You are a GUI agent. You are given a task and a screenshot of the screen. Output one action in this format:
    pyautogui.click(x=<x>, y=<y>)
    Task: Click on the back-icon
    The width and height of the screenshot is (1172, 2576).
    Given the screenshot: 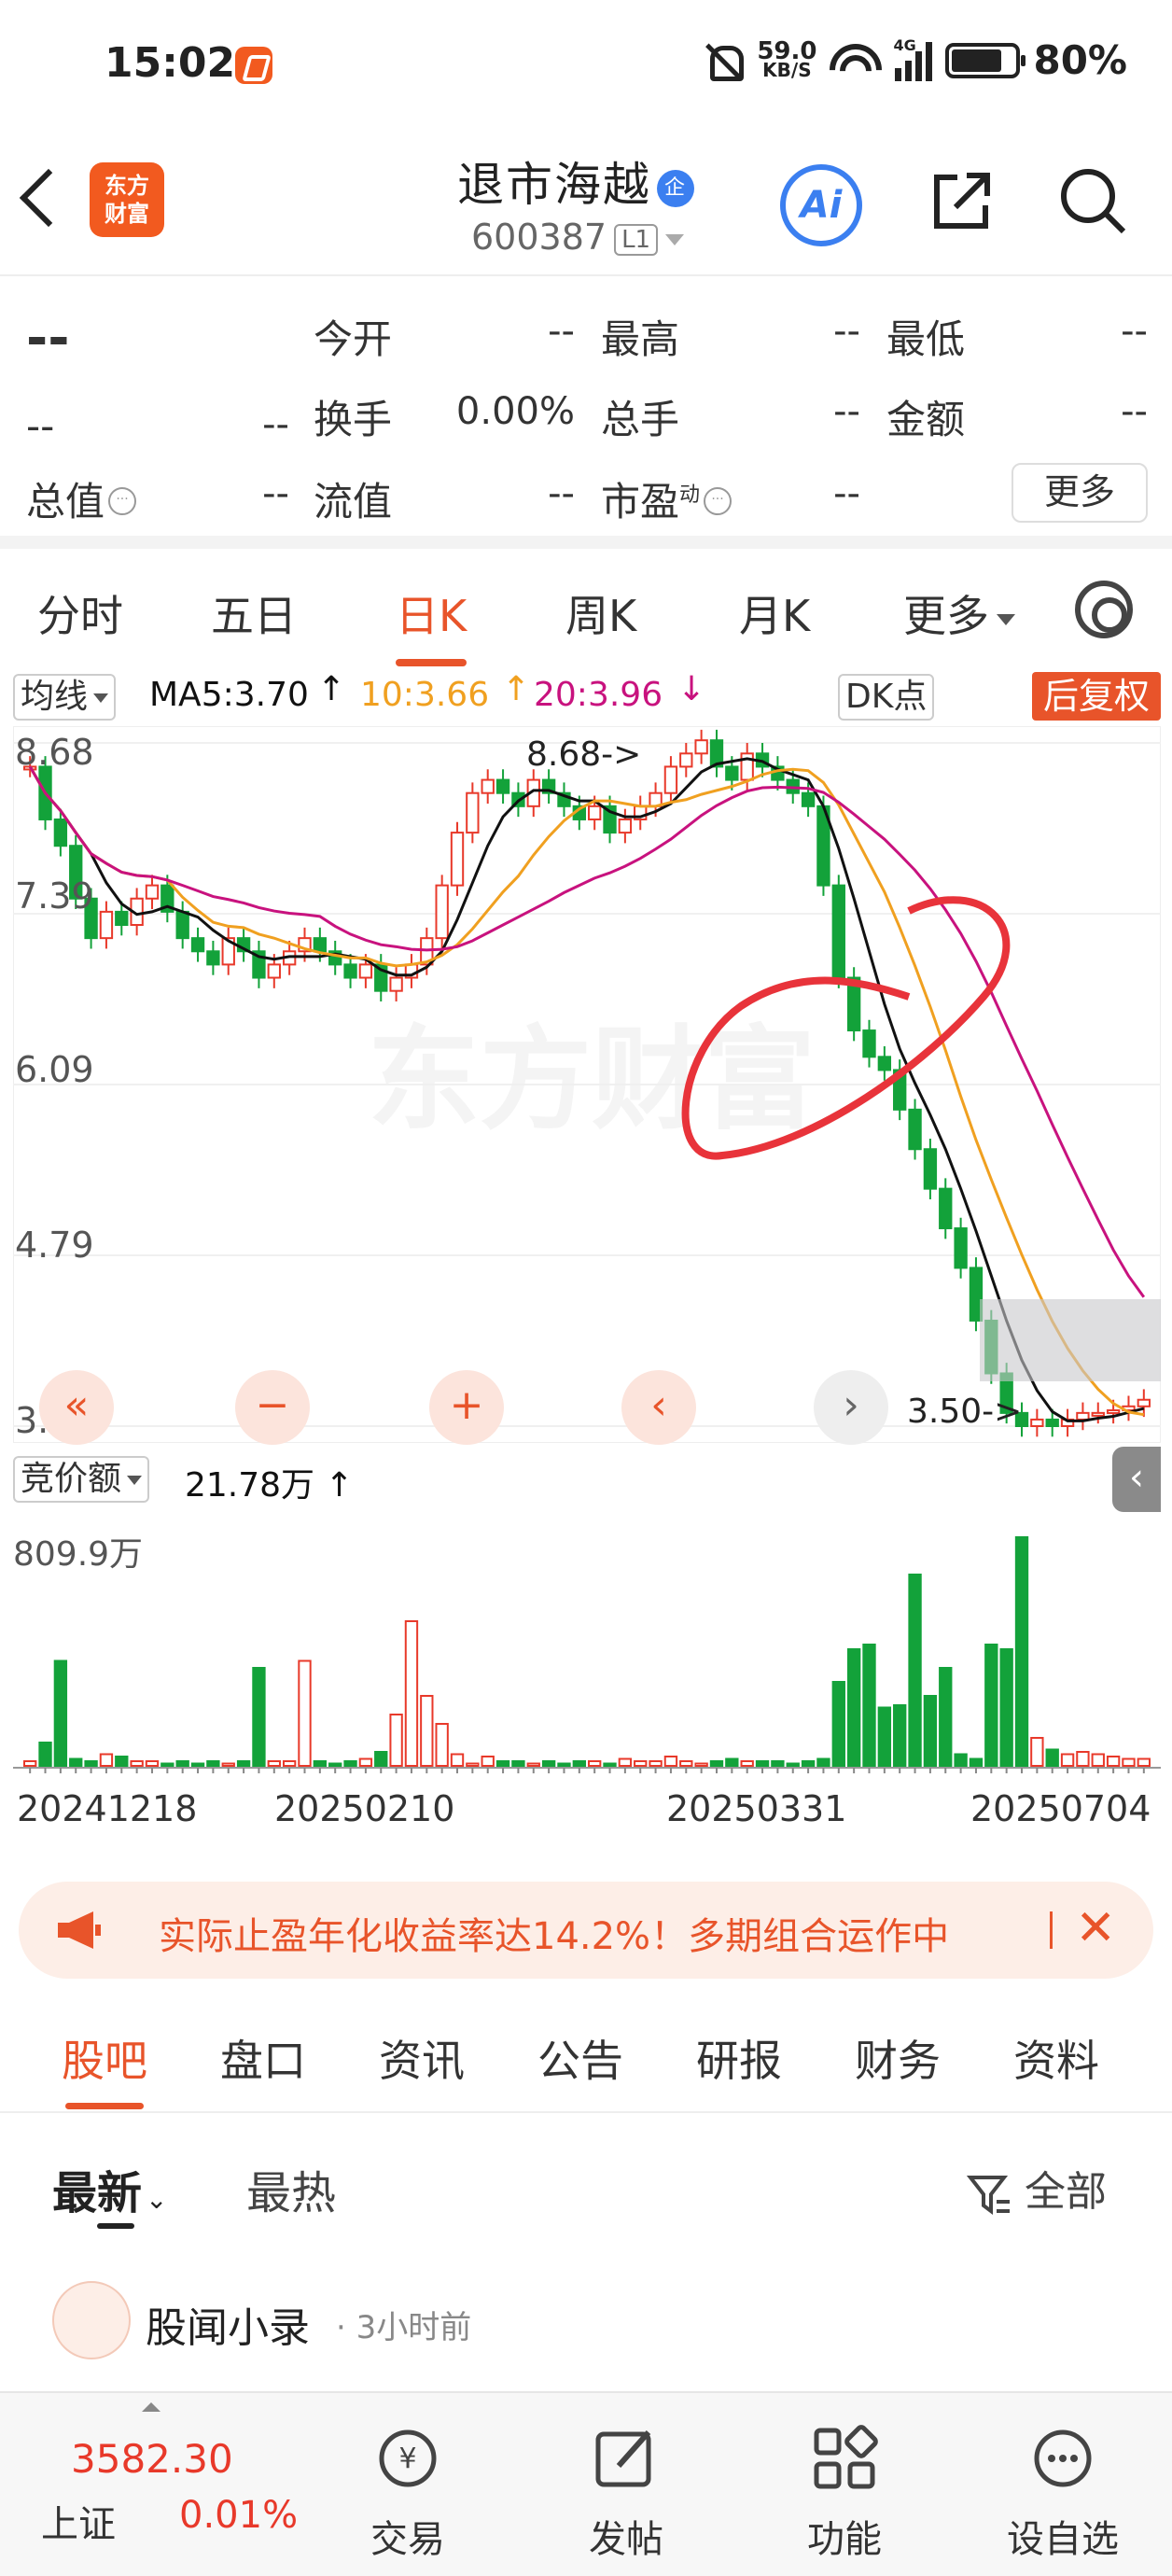 What is the action you would take?
    pyautogui.click(x=48, y=198)
    